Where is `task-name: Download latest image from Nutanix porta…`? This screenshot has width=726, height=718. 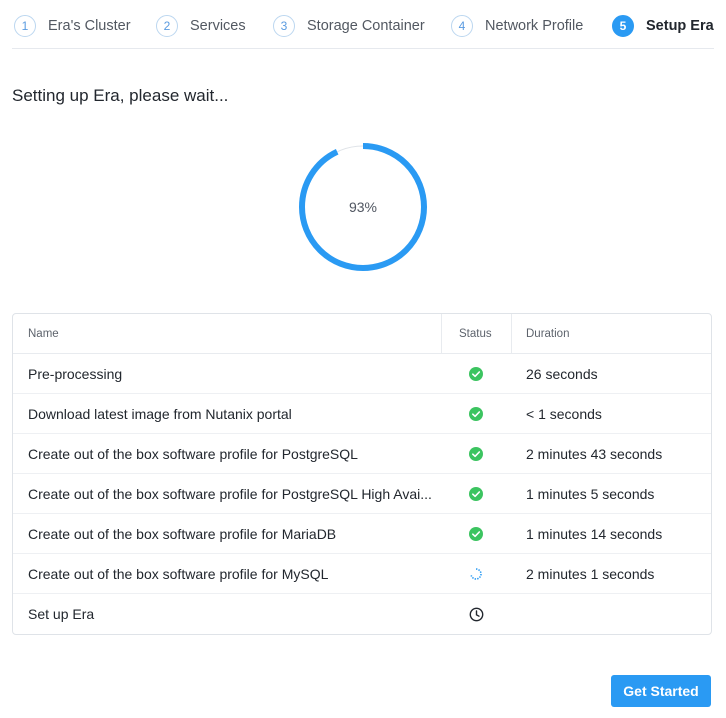
task-name: Download latest image from Nutanix porta… is located at coordinates (160, 414).